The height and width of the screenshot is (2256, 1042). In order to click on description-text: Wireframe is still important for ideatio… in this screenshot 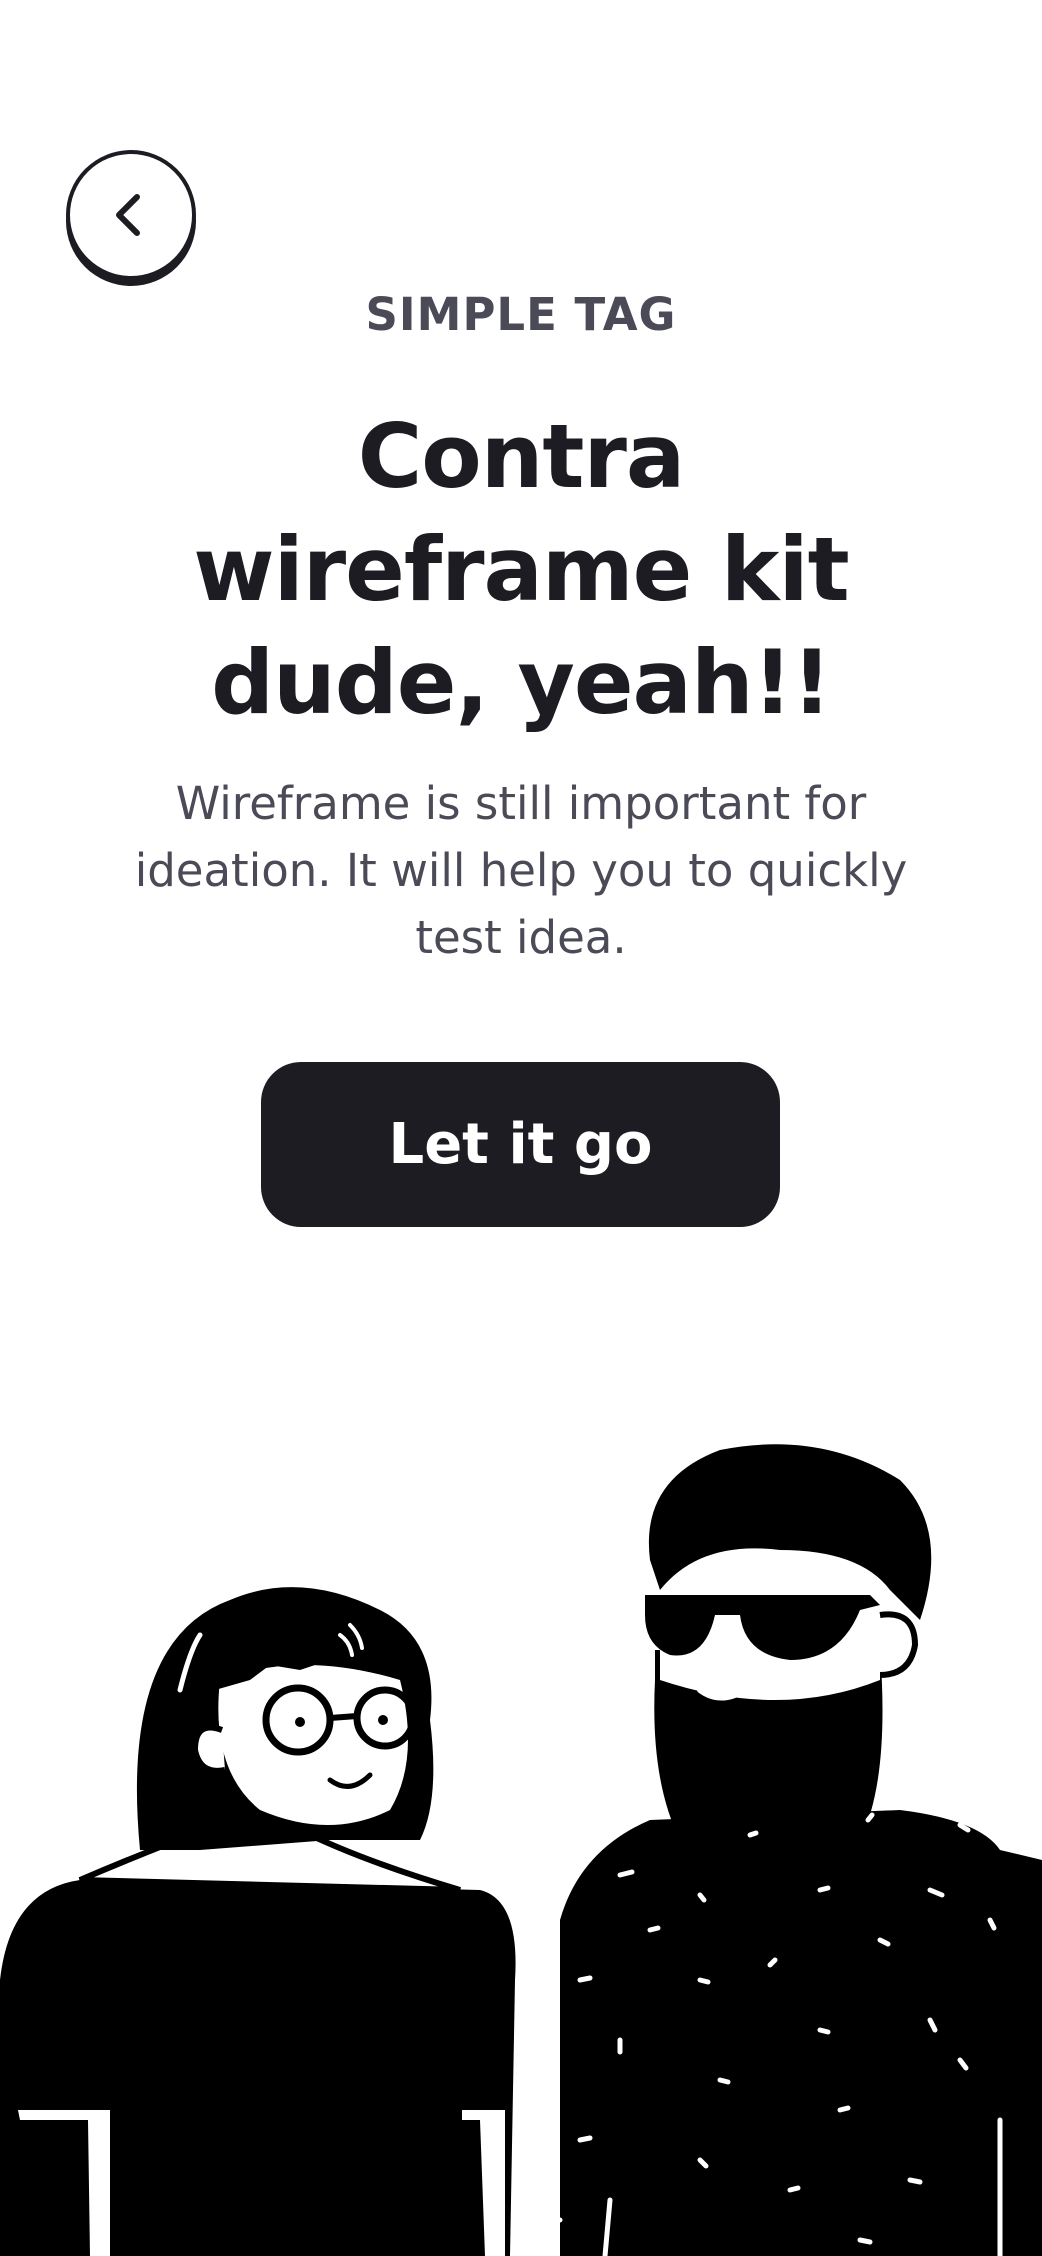, I will do `click(521, 870)`.